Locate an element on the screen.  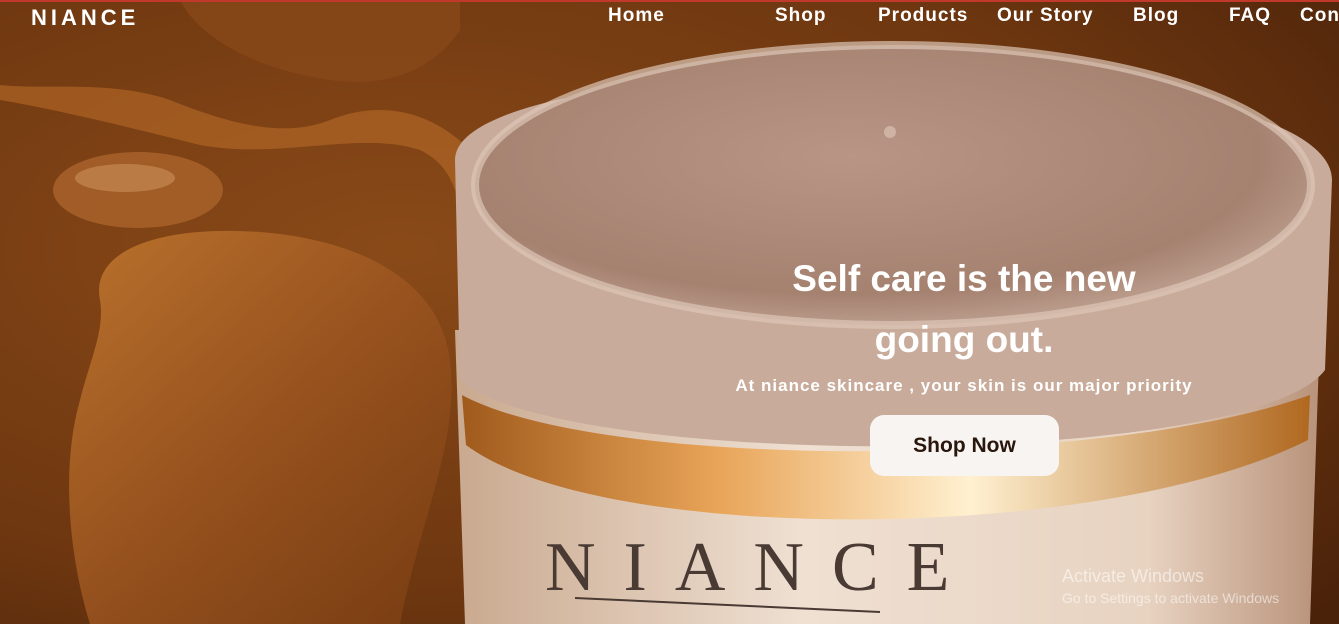
nav-item-home: Home is located at coordinates (636, 16).